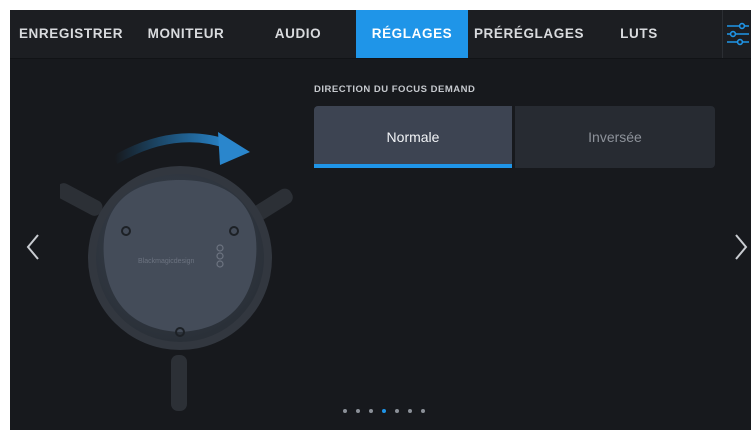 Image resolution: width=751 pixels, height=430 pixels. Describe the element at coordinates (413, 166) in the screenshot. I see `selected-indicator` at that location.